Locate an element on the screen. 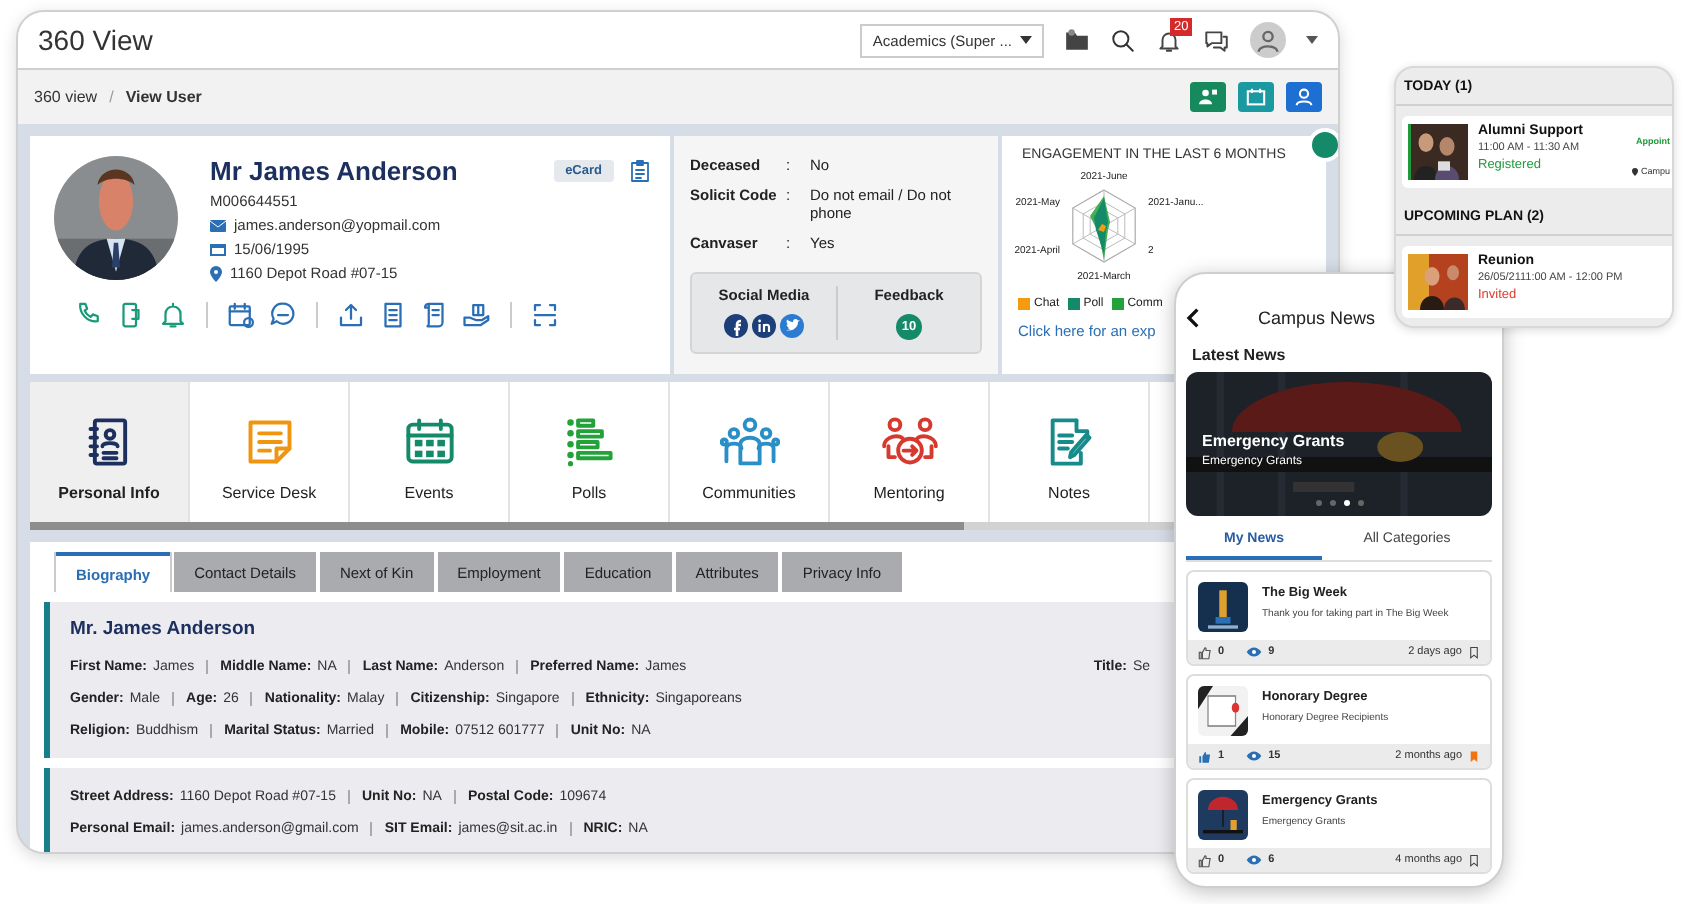  banner-title: Emergency Grants is located at coordinates (1273, 441).